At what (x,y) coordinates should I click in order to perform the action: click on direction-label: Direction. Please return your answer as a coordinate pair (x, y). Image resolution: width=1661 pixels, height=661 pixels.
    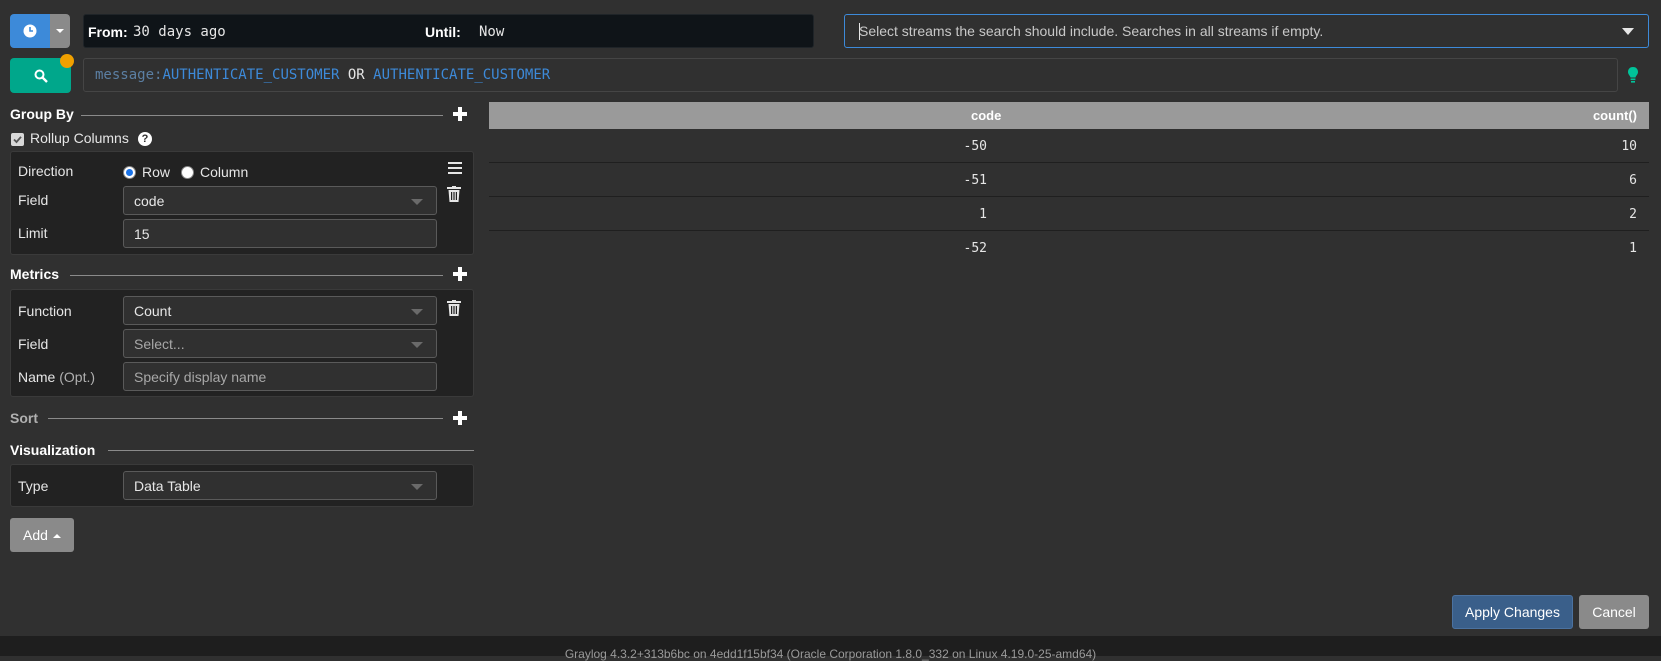
    Looking at the image, I should click on (46, 171).